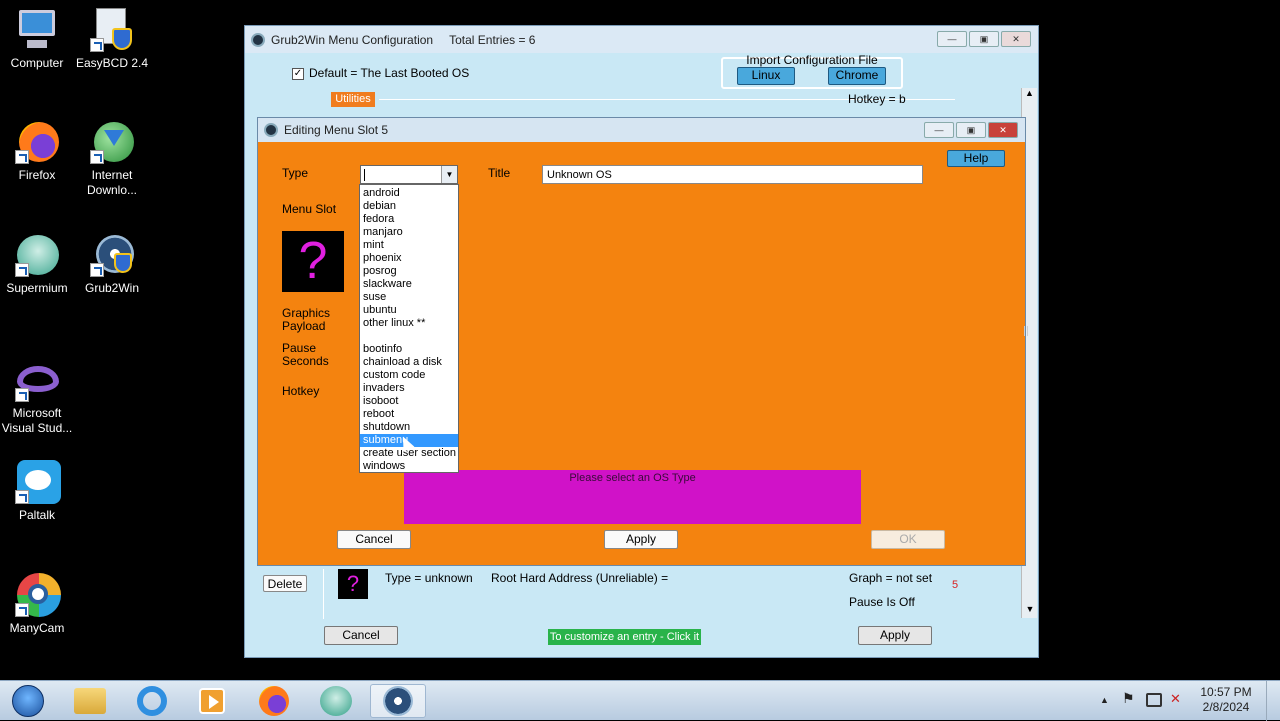  I want to click on graphics-label-line2: Payload, so click(304, 326).